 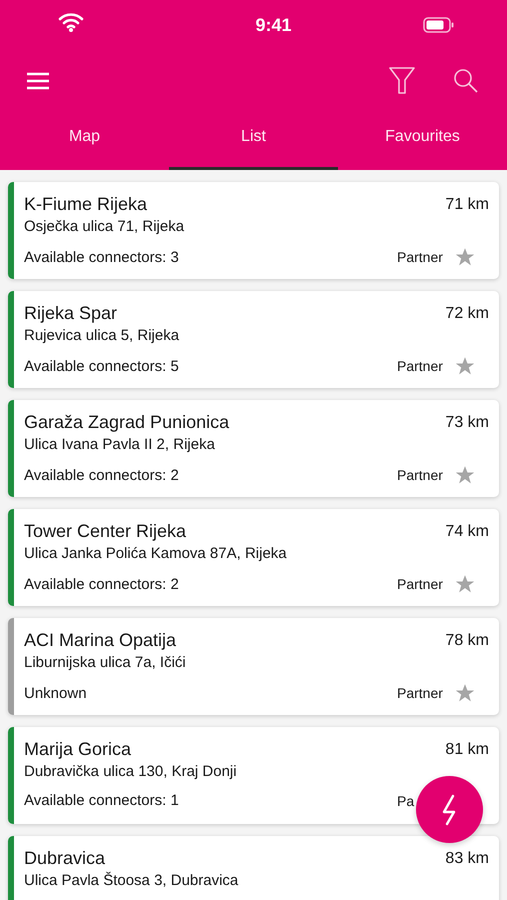 I want to click on station-distance: 73 km, so click(x=467, y=423).